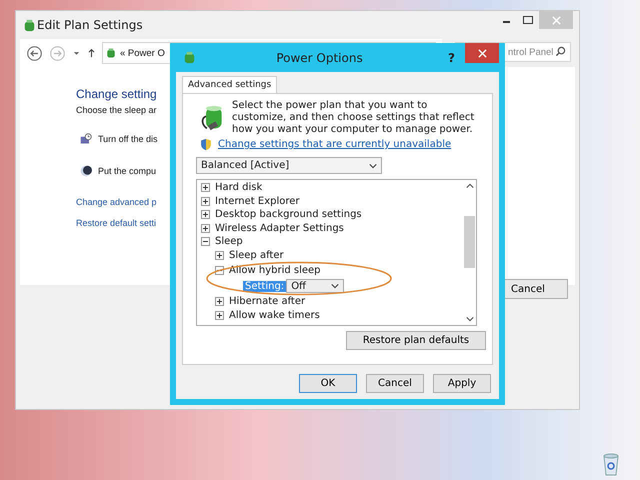 Image resolution: width=640 pixels, height=480 pixels. Describe the element at coordinates (116, 110) in the screenshot. I see `page-subtitle: Choose the sleep ar` at that location.